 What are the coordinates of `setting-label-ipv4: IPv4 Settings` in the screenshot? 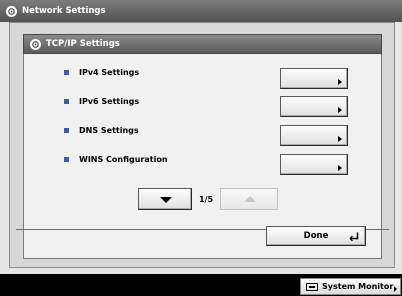 It's located at (109, 72).